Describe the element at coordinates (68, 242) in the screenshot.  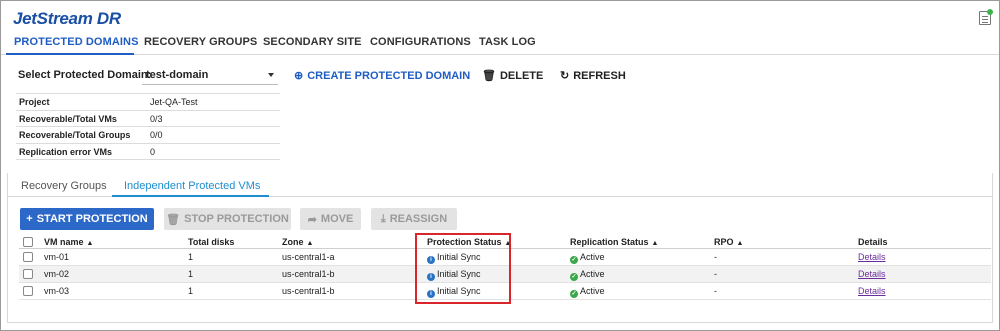
I see `col-vm-name: VM name ▲` at that location.